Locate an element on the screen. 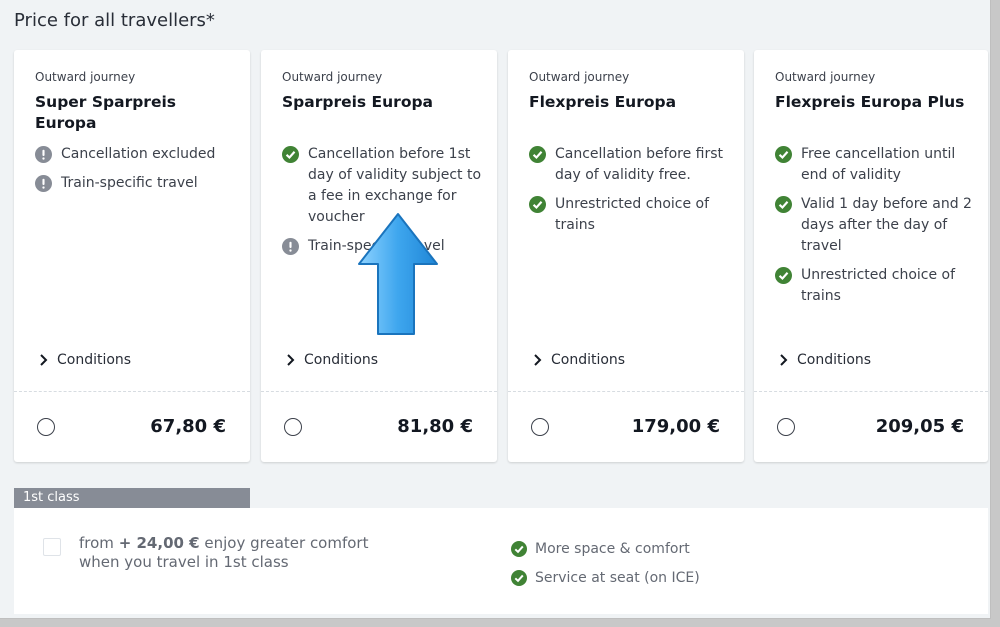  first-class-tab: 1st class is located at coordinates (132, 498).